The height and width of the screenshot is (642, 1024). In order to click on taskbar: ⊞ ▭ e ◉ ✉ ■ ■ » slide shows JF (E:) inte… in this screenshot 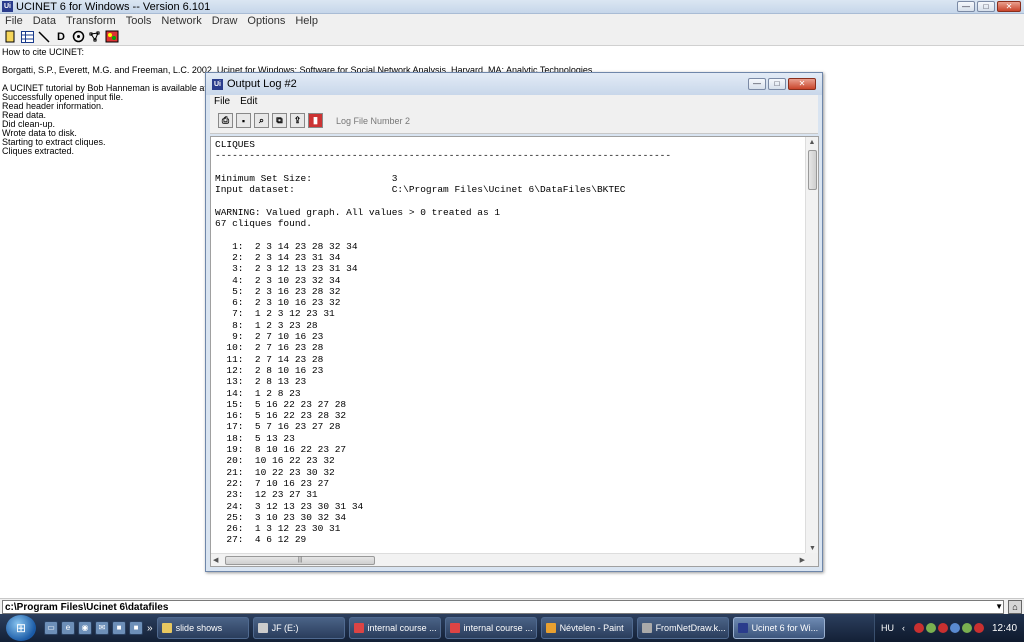, I will do `click(512, 628)`.